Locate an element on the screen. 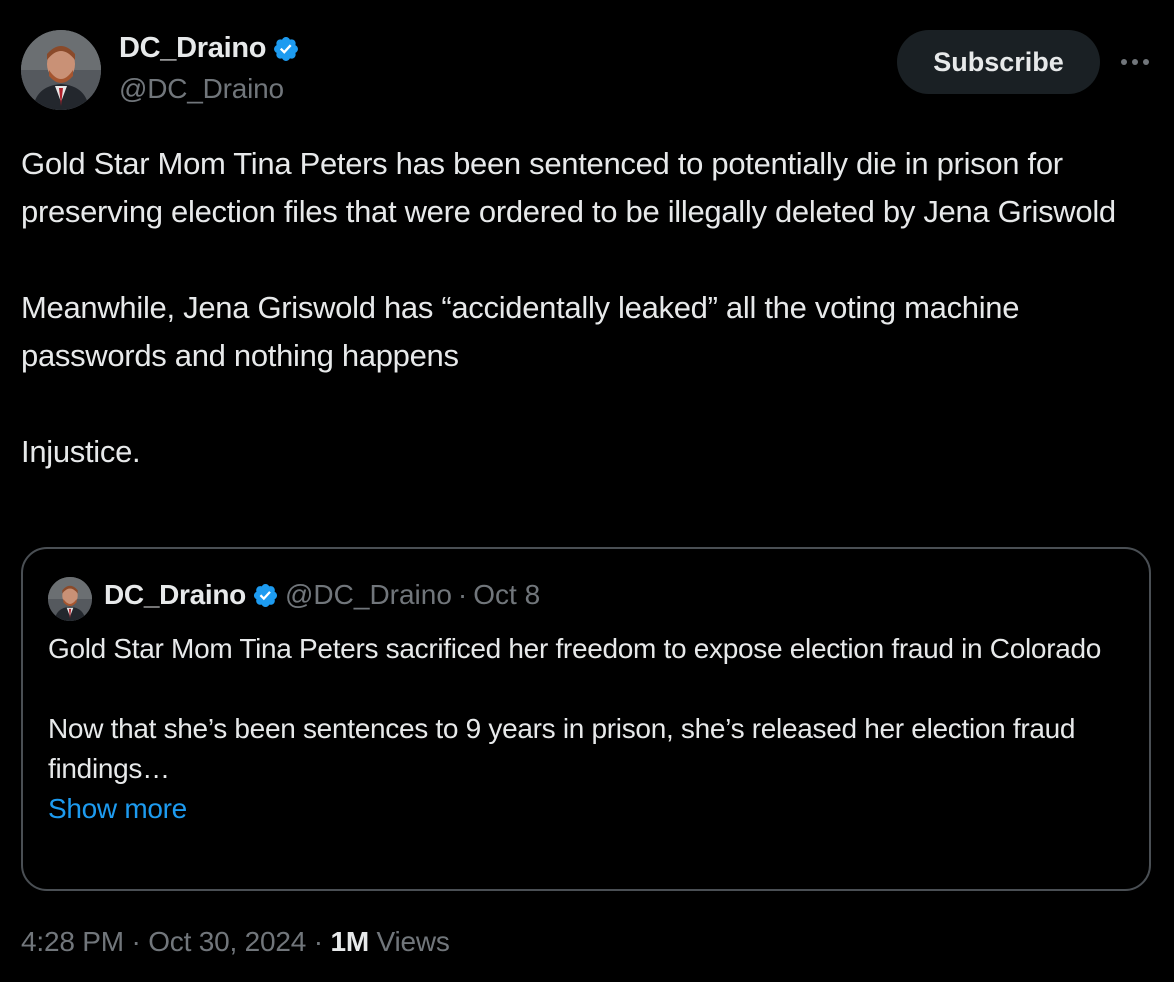 Image resolution: width=1174 pixels, height=982 pixels. quoted-tweet-date: Oct 8 is located at coordinates (506, 595).